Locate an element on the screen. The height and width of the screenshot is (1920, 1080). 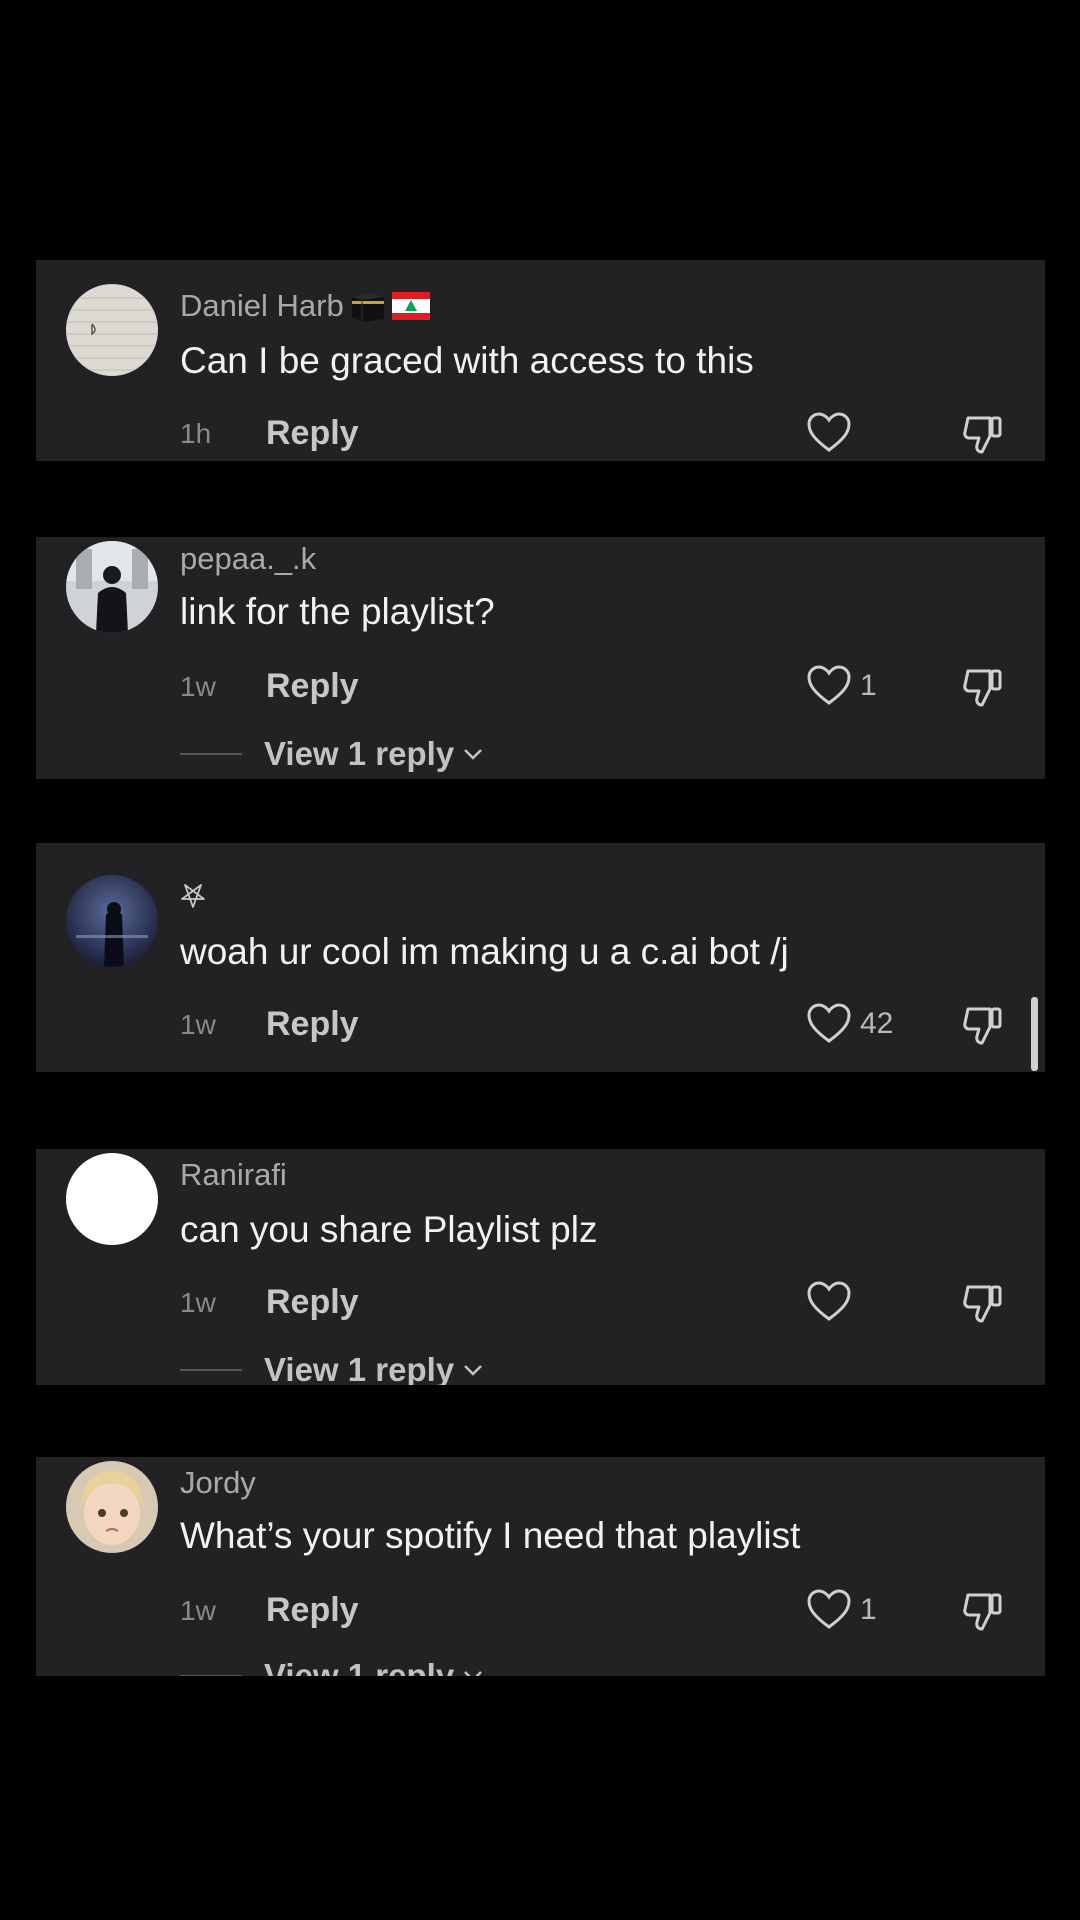
comment-text: What’s your spotify I need that playlist is located at coordinates (490, 1535).